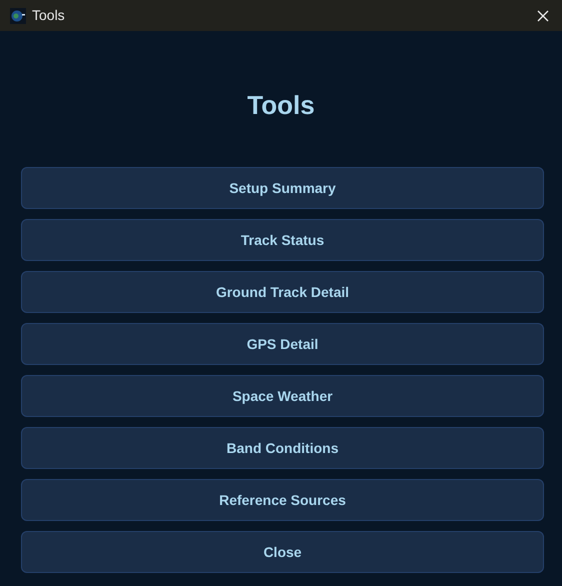 This screenshot has height=586, width=562. Describe the element at coordinates (282, 344) in the screenshot. I see `tool-button: GPS Detail` at that location.